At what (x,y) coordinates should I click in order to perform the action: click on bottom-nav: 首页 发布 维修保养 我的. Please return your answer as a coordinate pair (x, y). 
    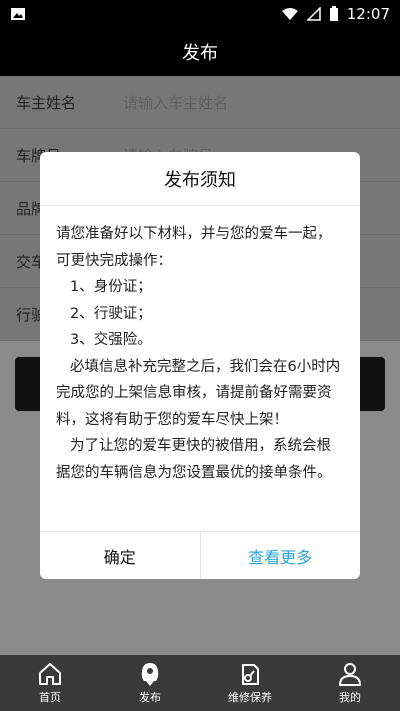
    Looking at the image, I should click on (200, 683).